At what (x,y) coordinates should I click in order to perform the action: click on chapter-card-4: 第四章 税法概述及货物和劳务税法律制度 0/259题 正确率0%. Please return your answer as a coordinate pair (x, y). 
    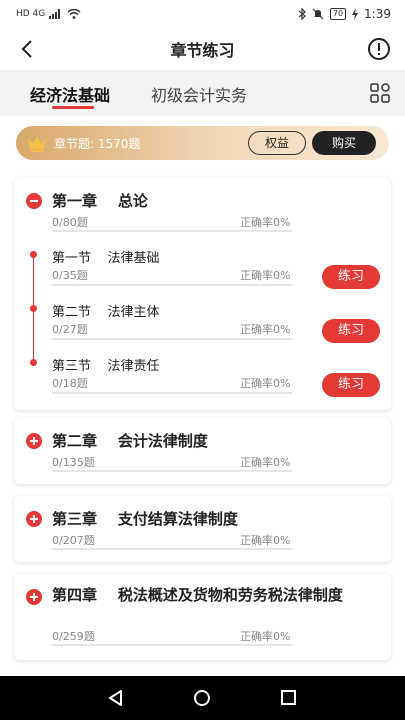
    Looking at the image, I should click on (202, 617).